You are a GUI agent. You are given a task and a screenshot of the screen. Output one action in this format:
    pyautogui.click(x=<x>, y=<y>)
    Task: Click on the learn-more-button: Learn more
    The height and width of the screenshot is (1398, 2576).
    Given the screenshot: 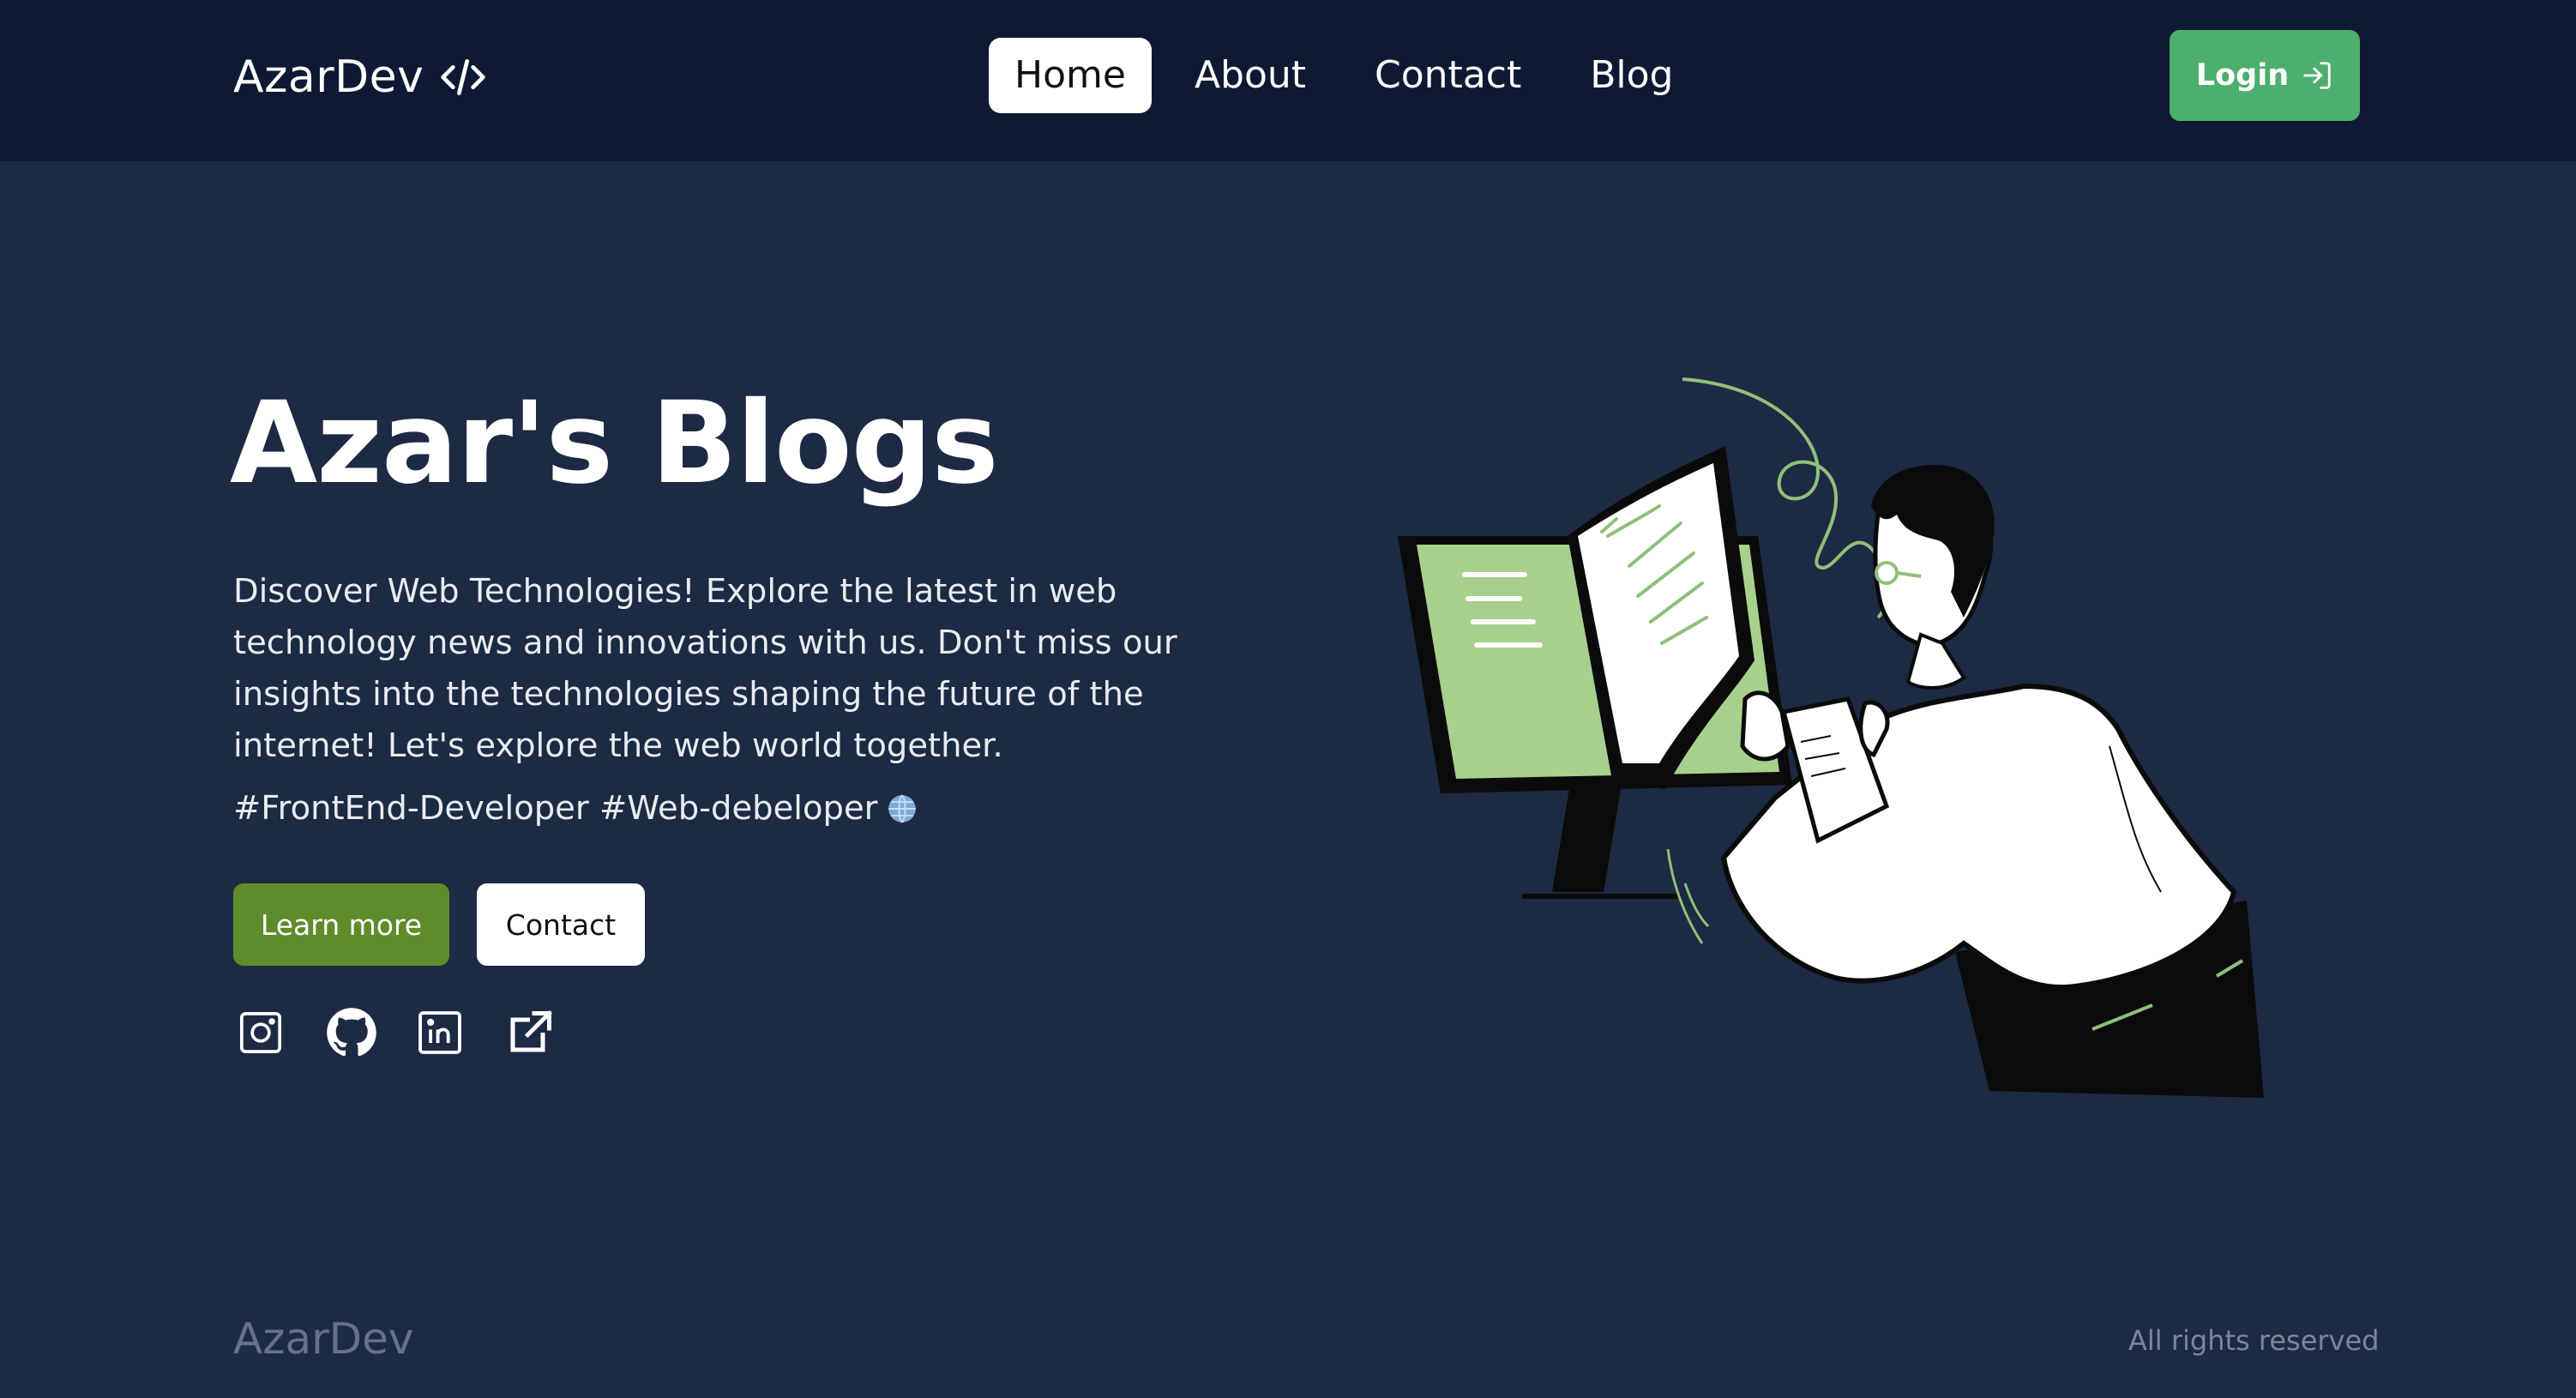 What is the action you would take?
    pyautogui.click(x=341, y=925)
    